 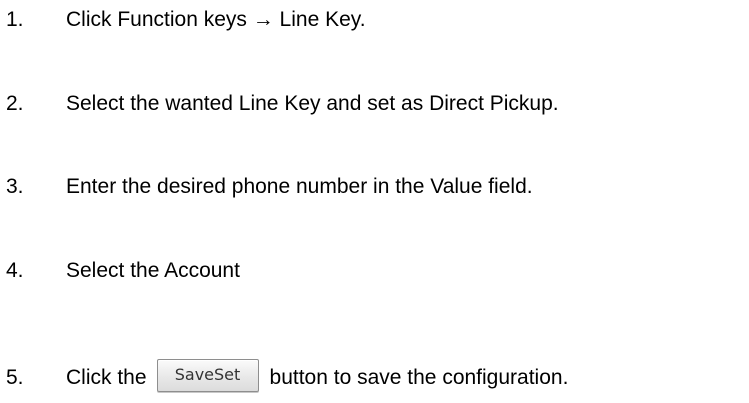 I want to click on step-number: 5., so click(x=15, y=377).